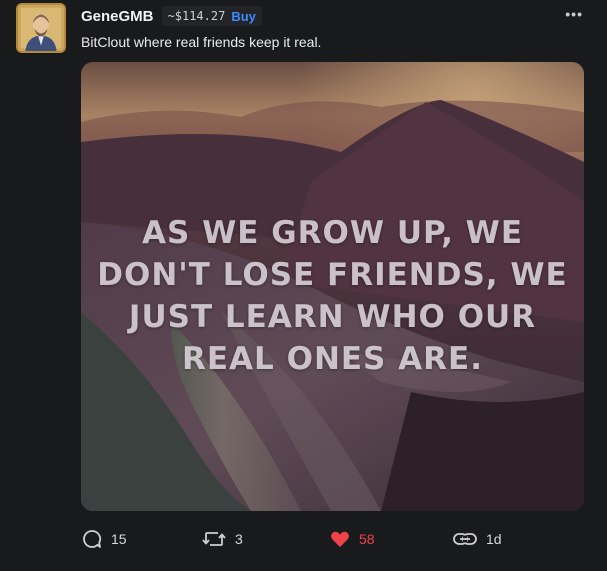 The height and width of the screenshot is (571, 607). I want to click on post-timestamp: 1d, so click(494, 539).